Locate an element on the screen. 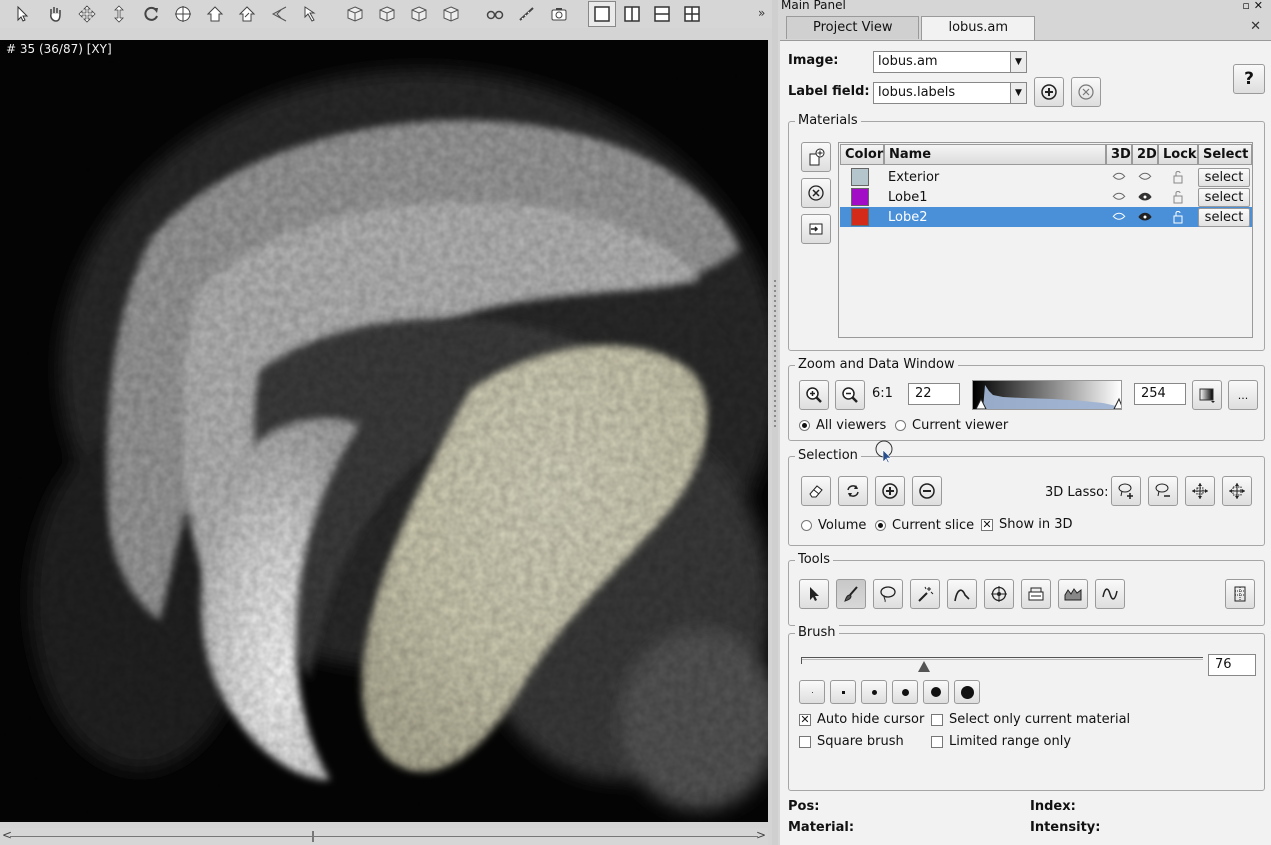 Image resolution: width=1271 pixels, height=845 pixels. panel-window-buttons: ▫✕ is located at coordinates (1254, 6).